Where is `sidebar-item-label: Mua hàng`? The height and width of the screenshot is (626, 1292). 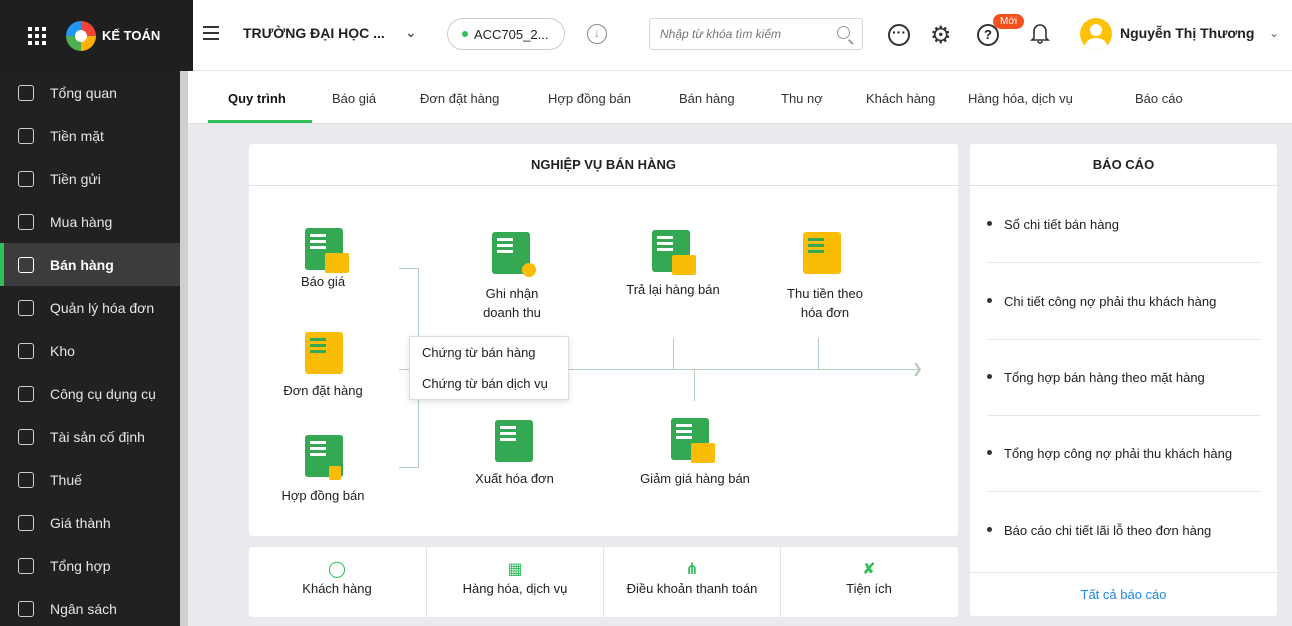
sidebar-item-label: Mua hàng is located at coordinates (81, 221).